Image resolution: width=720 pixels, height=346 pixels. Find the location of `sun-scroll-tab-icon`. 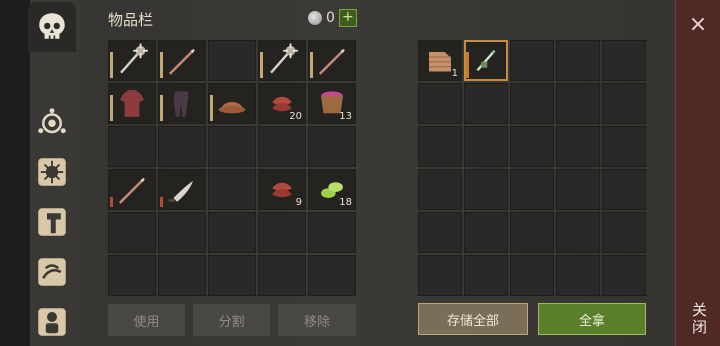

sun-scroll-tab-icon is located at coordinates (52, 172).